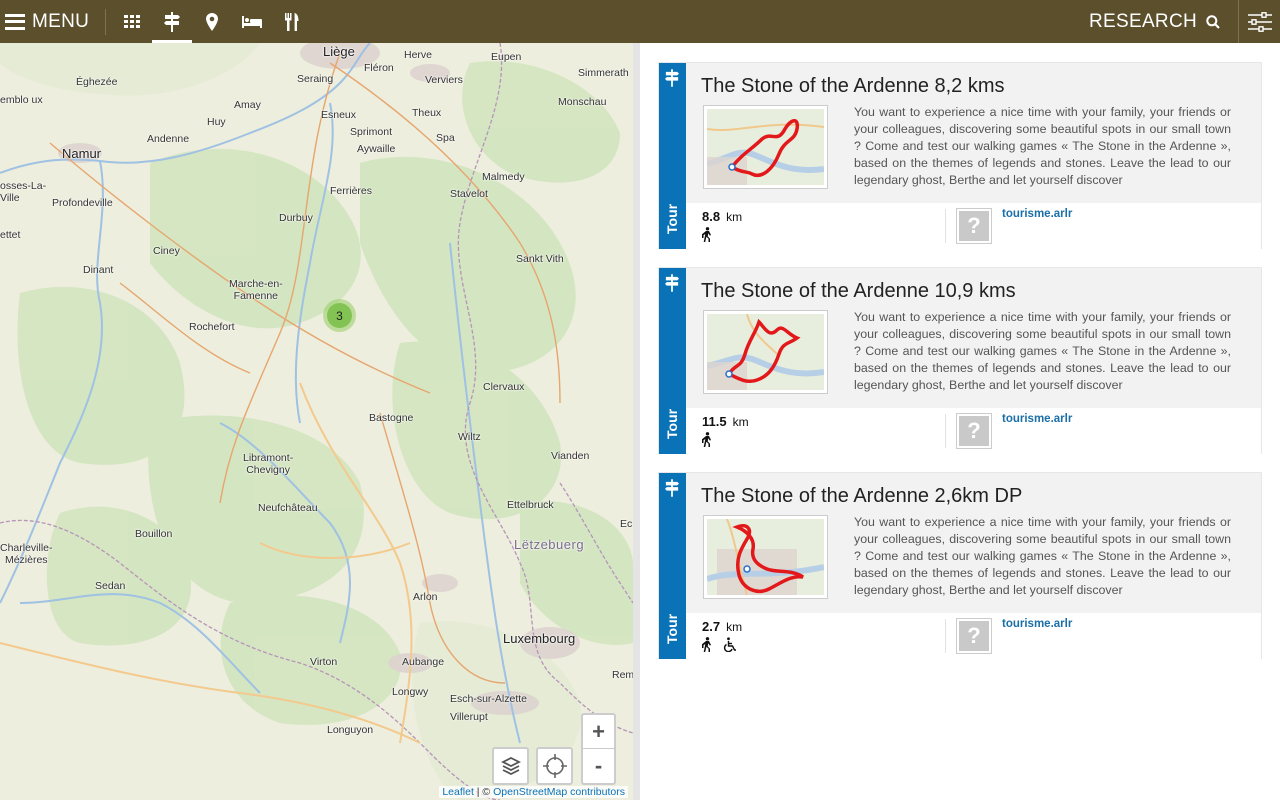 Image resolution: width=1280 pixels, height=800 pixels. Describe the element at coordinates (82, 203) in the screenshot. I see `town-label: Profondeville` at that location.